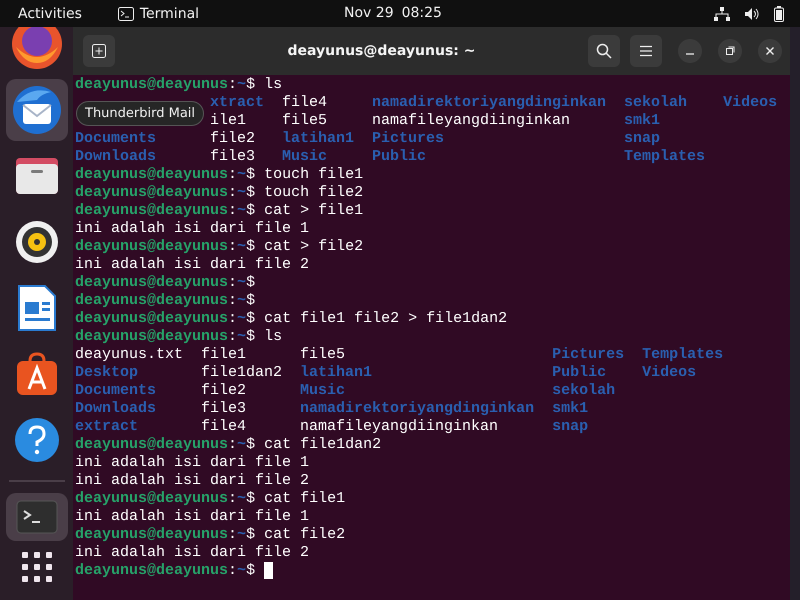 The width and height of the screenshot is (800, 600). Describe the element at coordinates (690, 51) in the screenshot. I see `minimize-button` at that location.